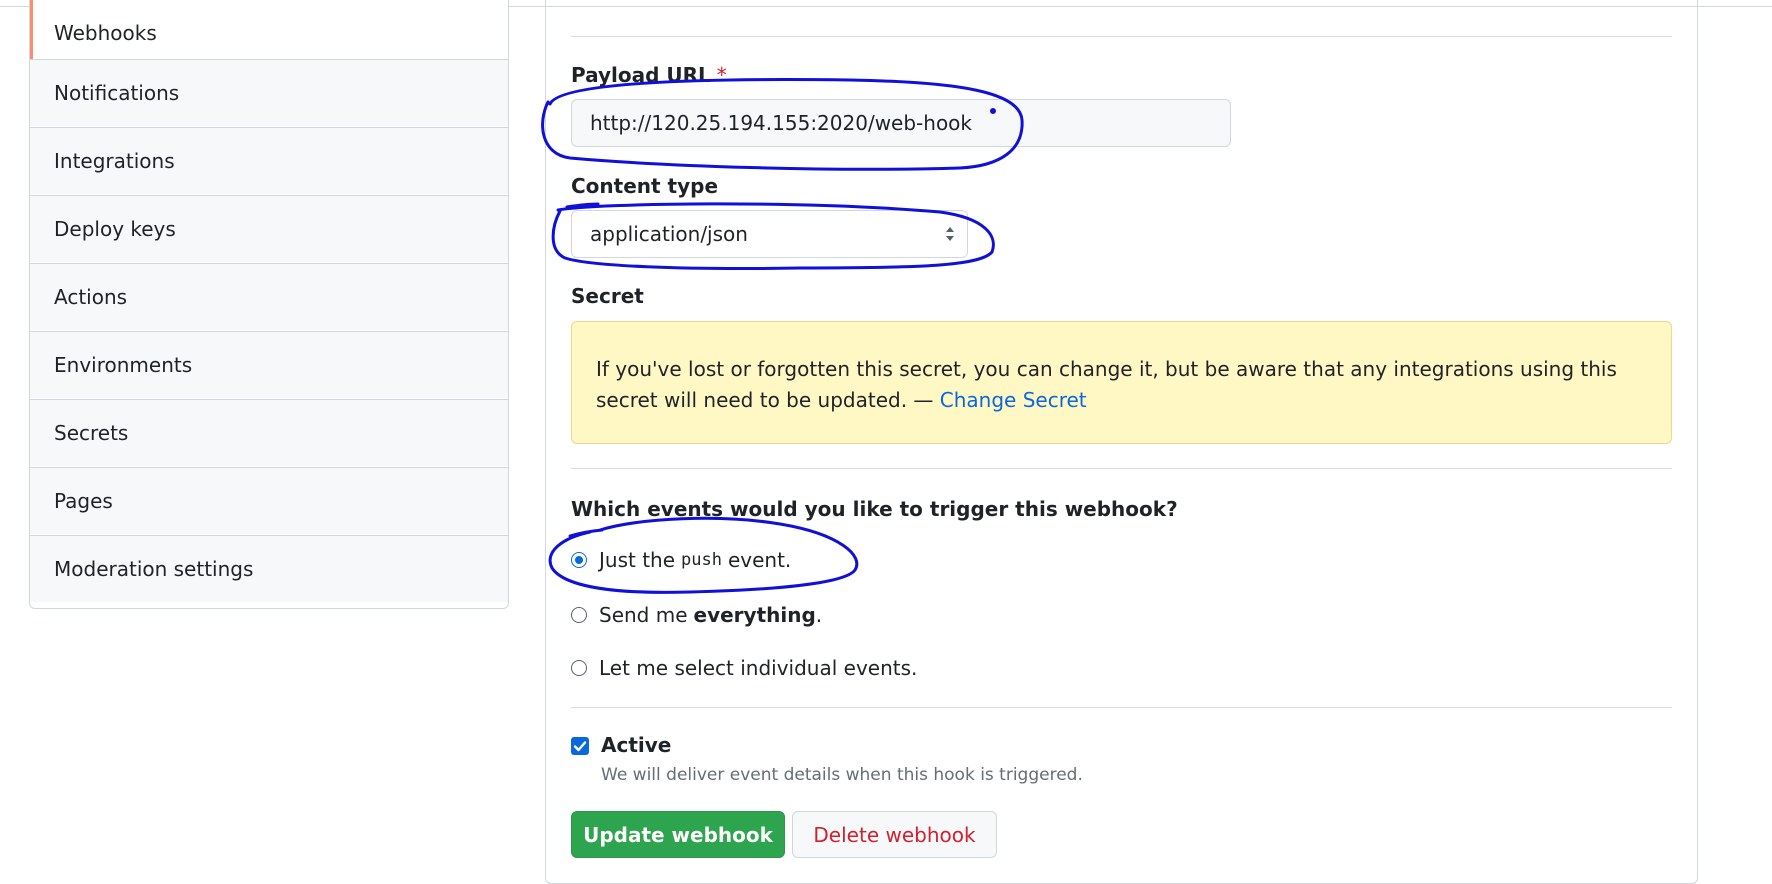 Image resolution: width=1772 pixels, height=884 pixels. What do you see at coordinates (669, 234) in the screenshot?
I see `content-type-value: application/json` at bounding box center [669, 234].